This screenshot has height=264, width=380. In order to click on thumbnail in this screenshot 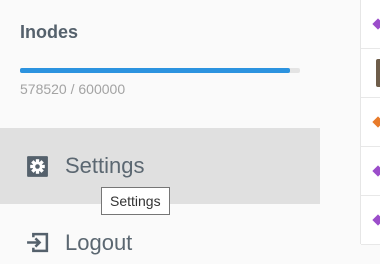, I will do `click(378, 73)`.